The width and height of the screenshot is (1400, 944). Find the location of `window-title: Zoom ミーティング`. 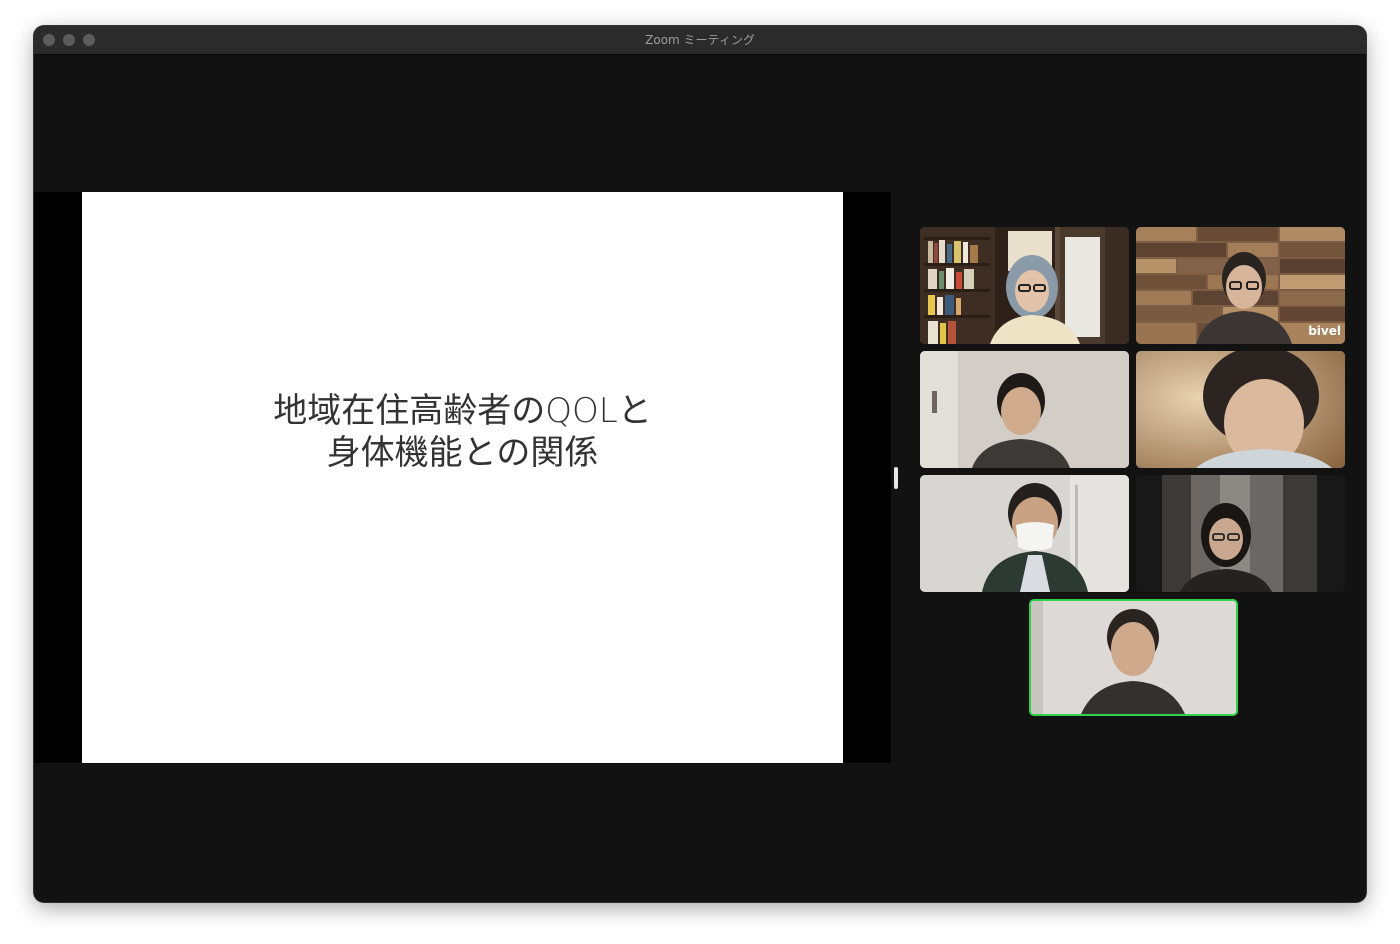

window-title: Zoom ミーティング is located at coordinates (700, 40).